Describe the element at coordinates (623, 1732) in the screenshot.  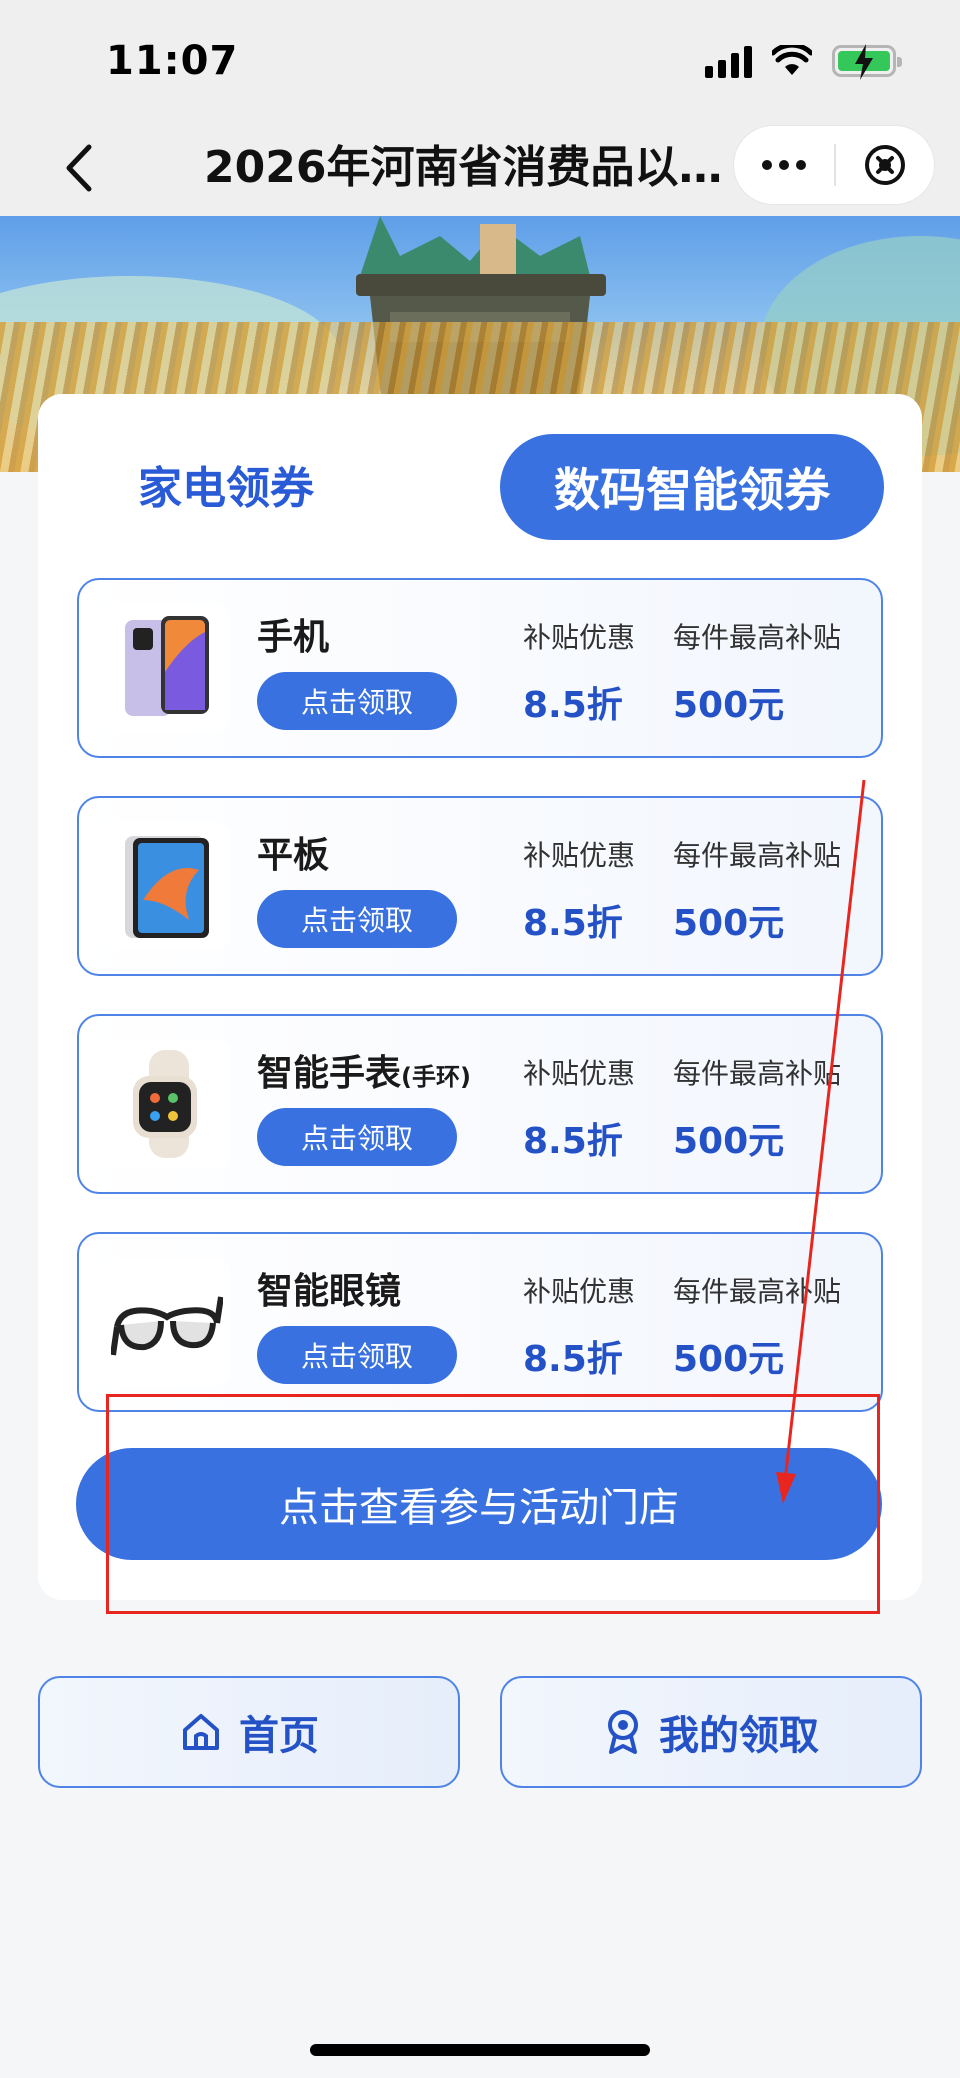
I see `award-badge-icon` at that location.